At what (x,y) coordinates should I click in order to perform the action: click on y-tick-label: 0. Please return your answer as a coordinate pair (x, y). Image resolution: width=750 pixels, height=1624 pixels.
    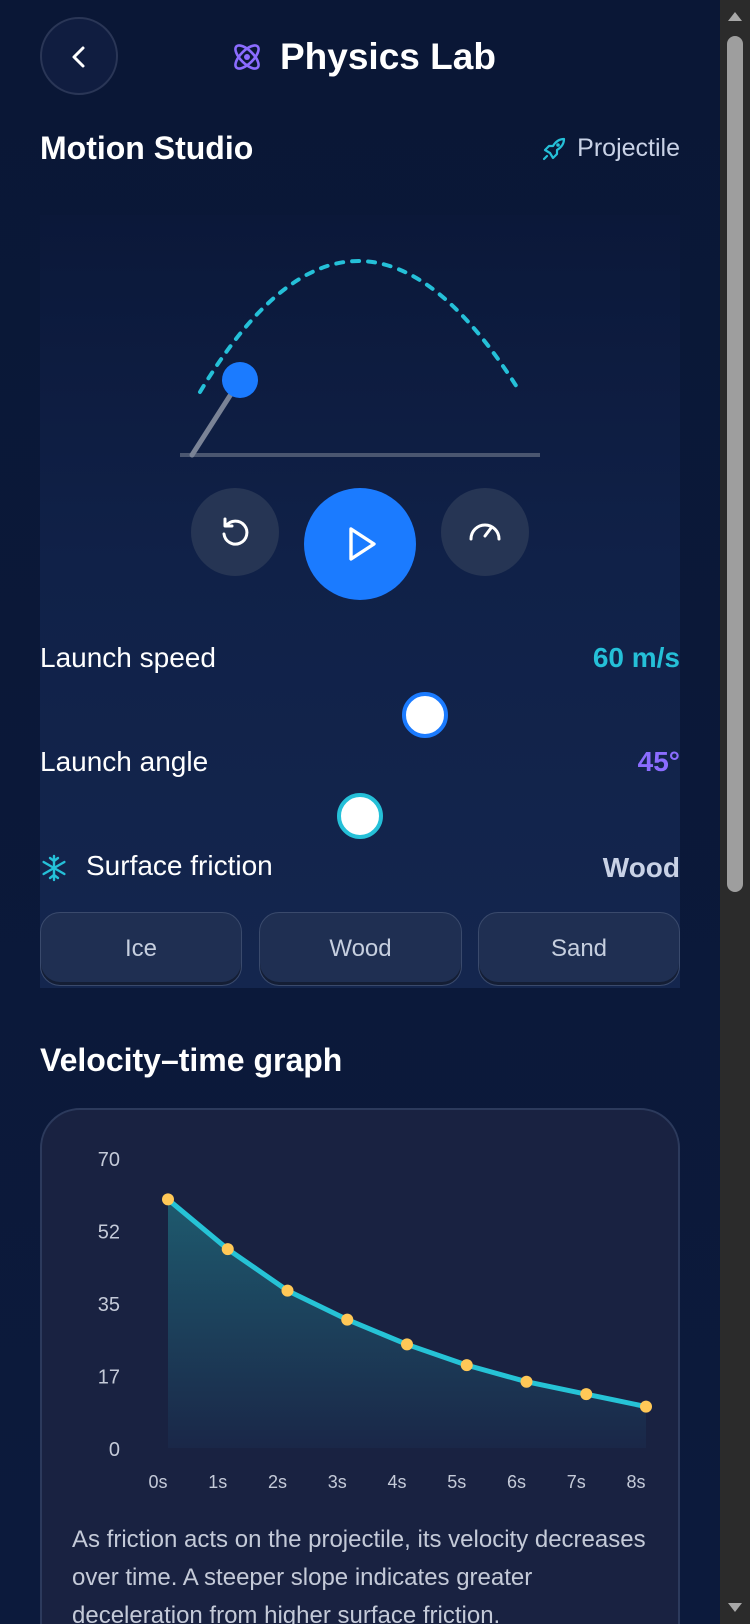
    Looking at the image, I should click on (114, 1450).